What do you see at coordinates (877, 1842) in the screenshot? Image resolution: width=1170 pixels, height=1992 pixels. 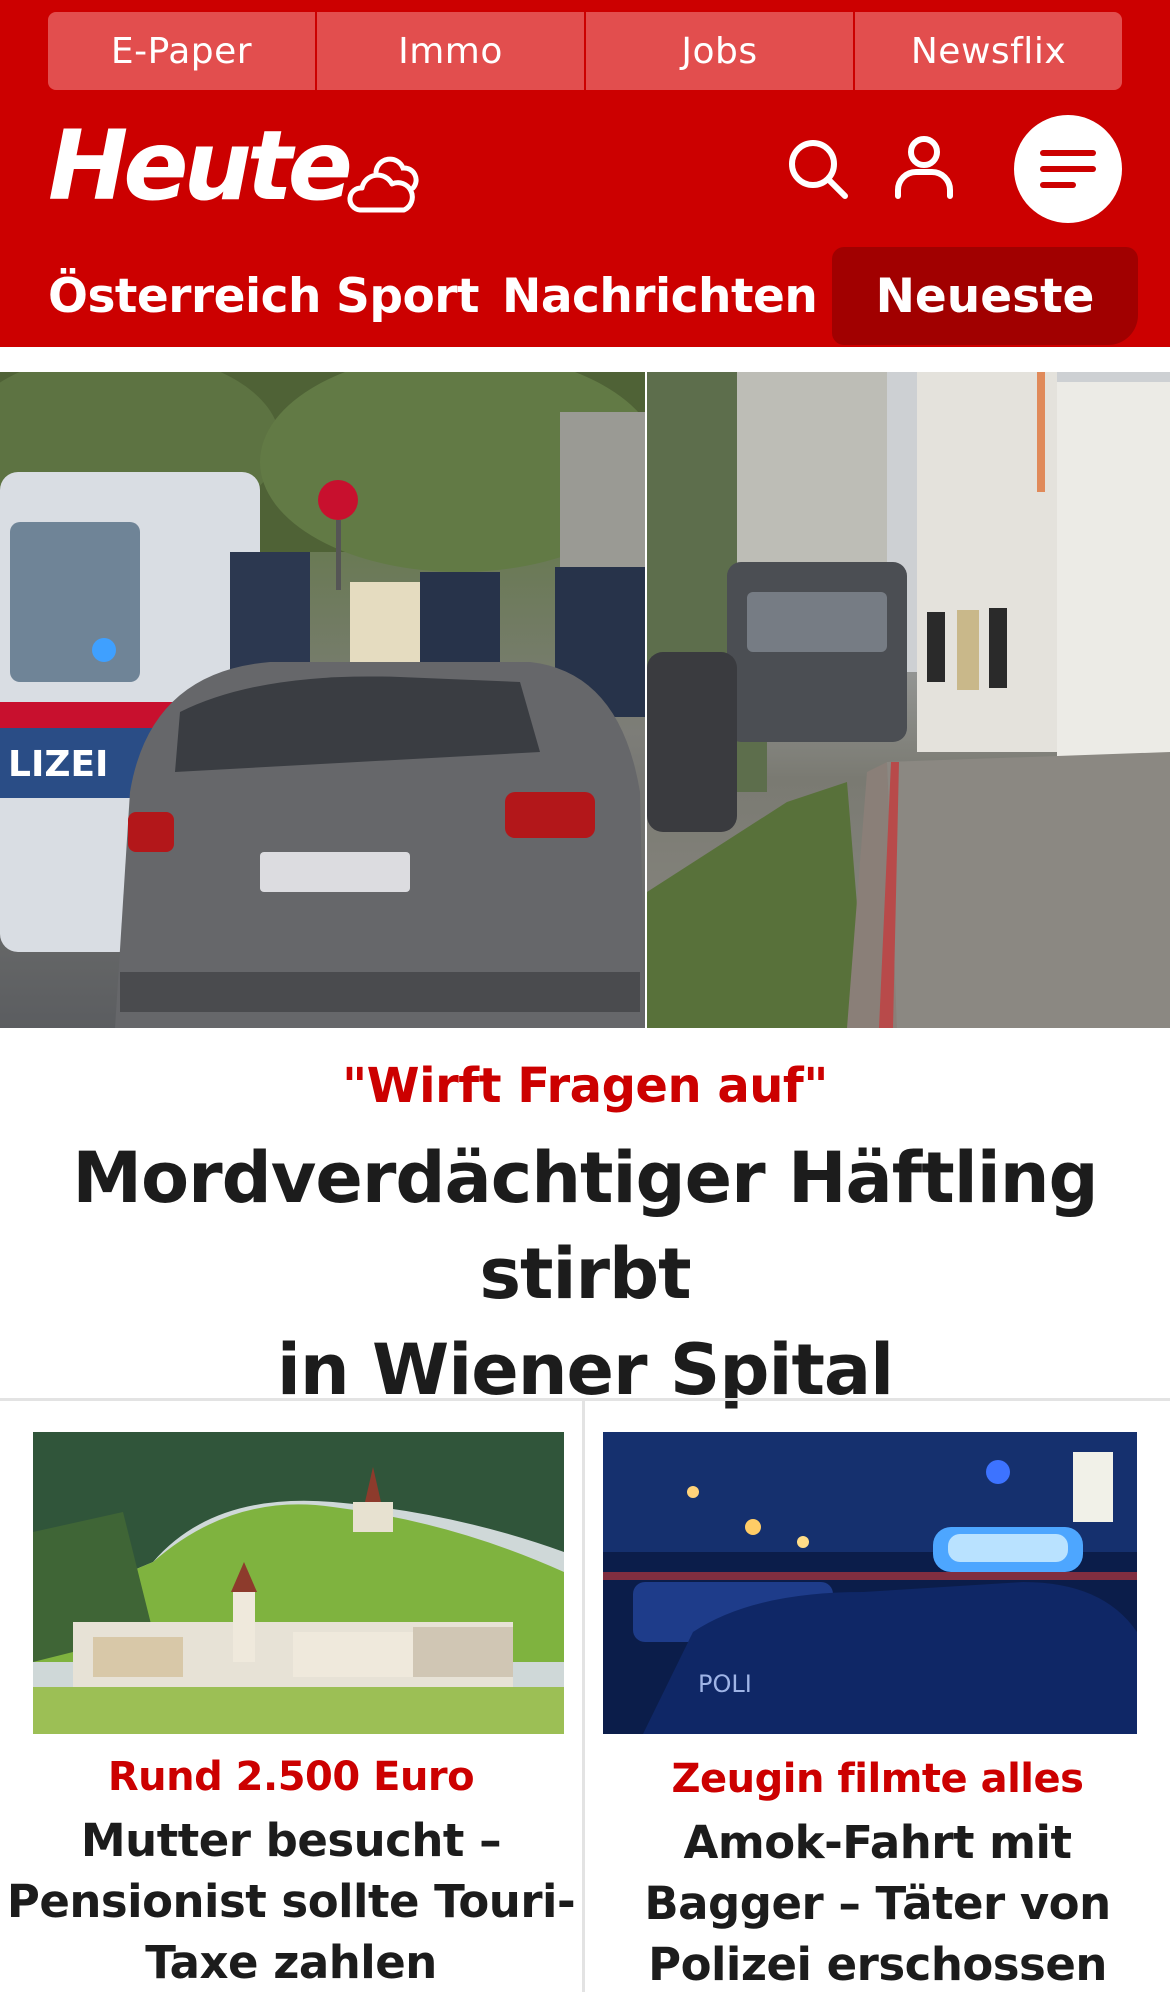 I see `teaser-title-line: Amok-Fahrt mit` at bounding box center [877, 1842].